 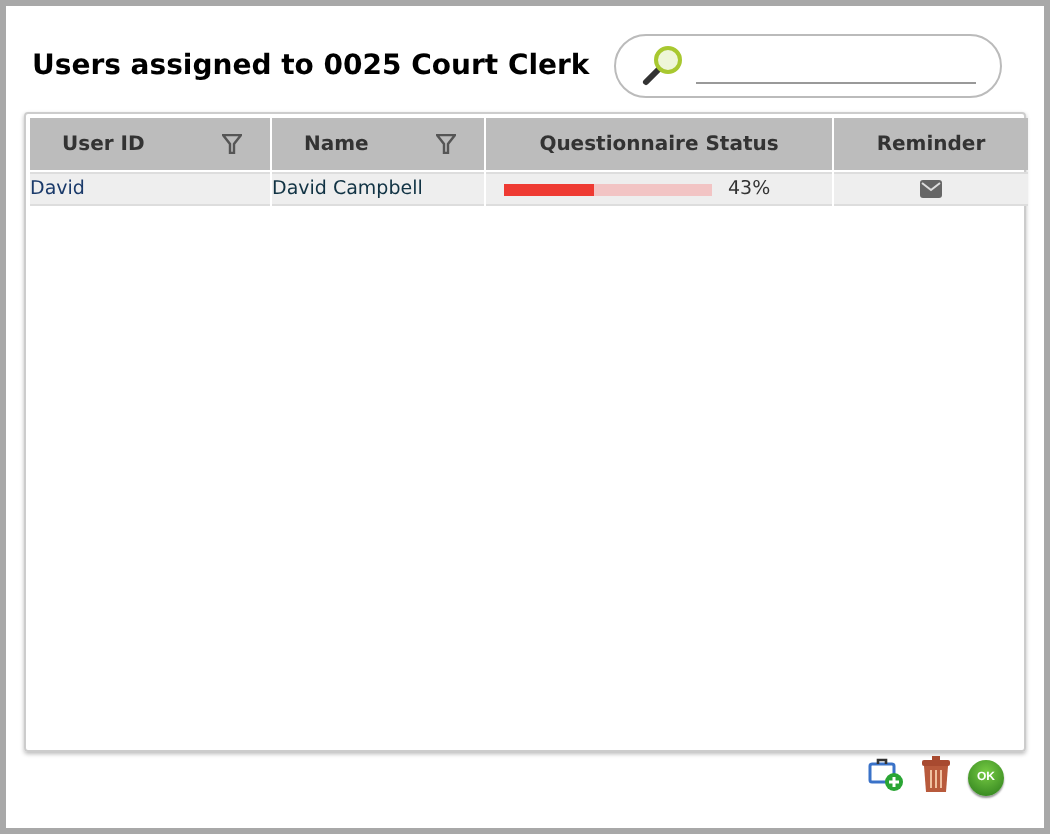 I want to click on search-field, so click(x=808, y=66).